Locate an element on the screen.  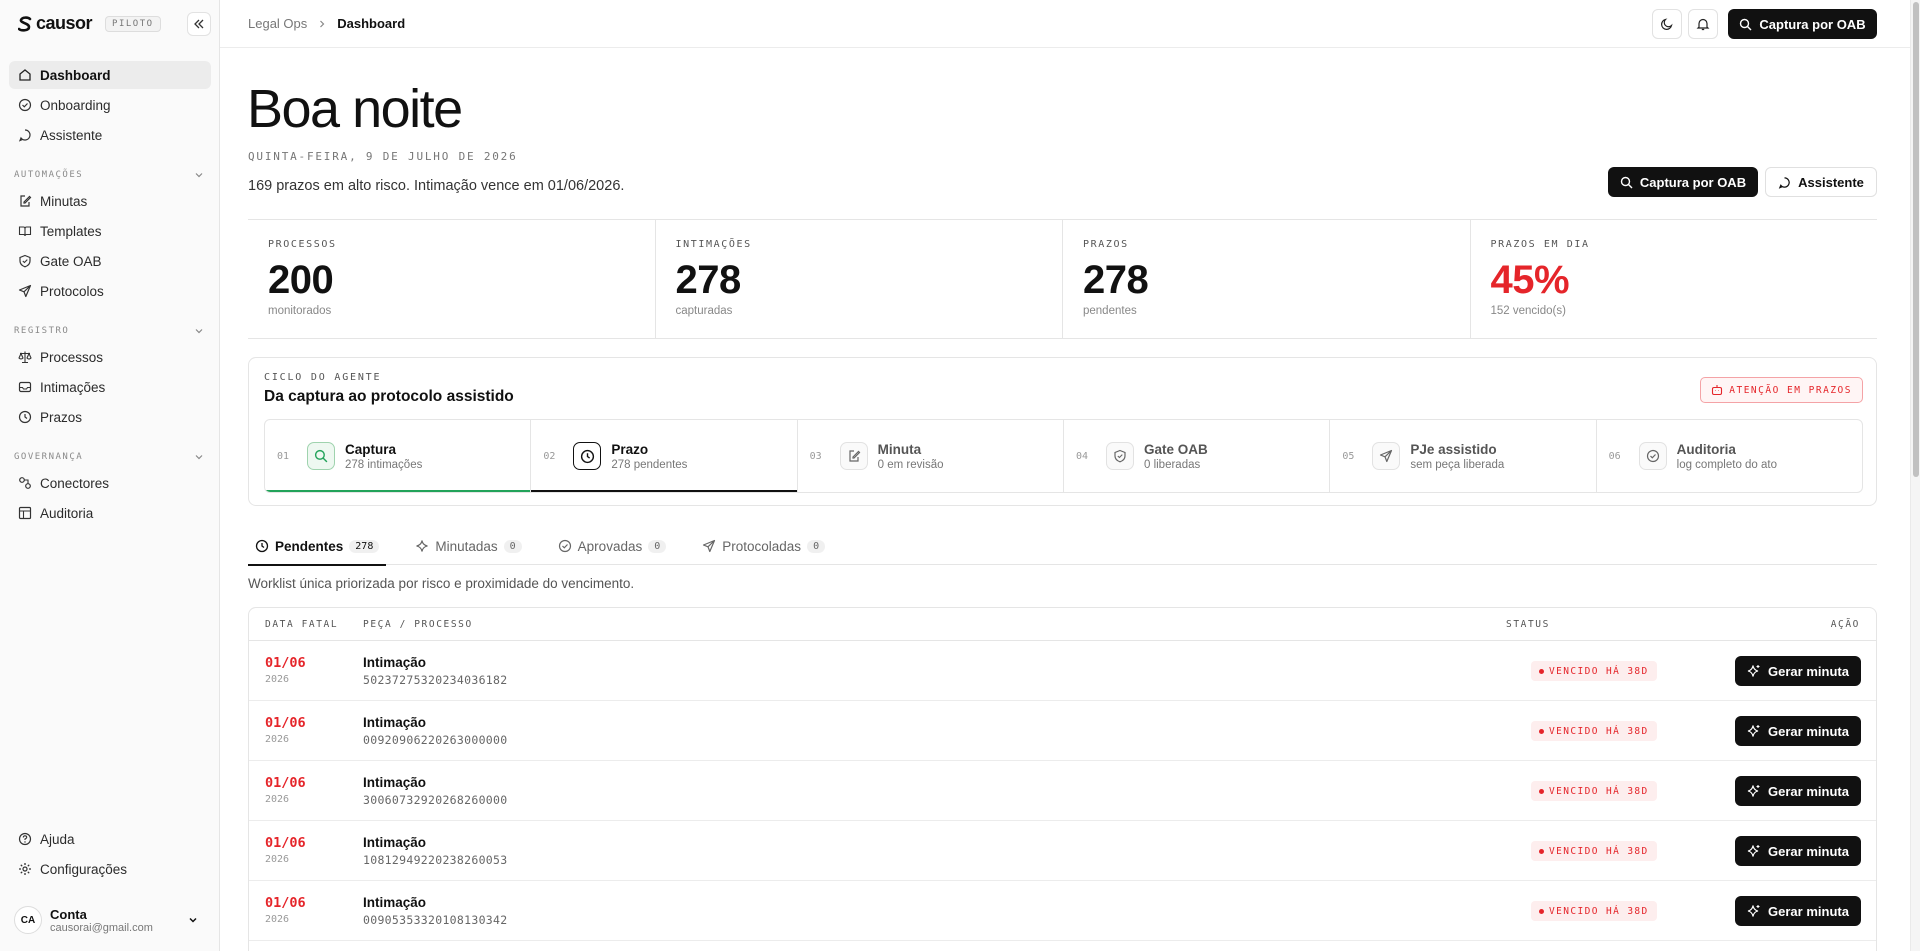
sidebar-item-dashboard: Dashboard is located at coordinates (110, 75).